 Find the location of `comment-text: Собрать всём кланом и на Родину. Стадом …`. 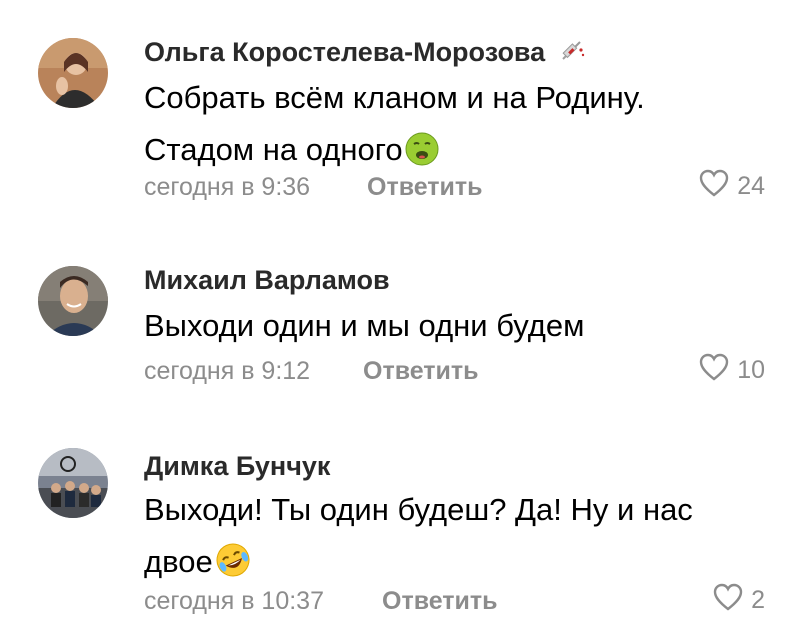

comment-text: Собрать всём кланом и на Родину. Стадом … is located at coordinates (394, 127).